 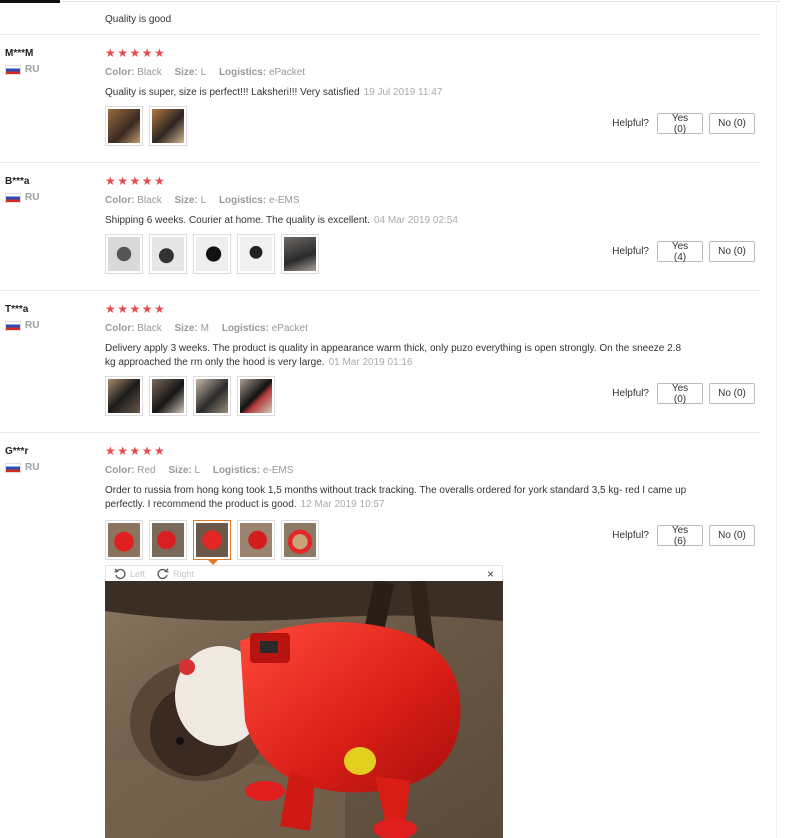 What do you see at coordinates (17, 309) in the screenshot?
I see `reviewer-name: T***a` at bounding box center [17, 309].